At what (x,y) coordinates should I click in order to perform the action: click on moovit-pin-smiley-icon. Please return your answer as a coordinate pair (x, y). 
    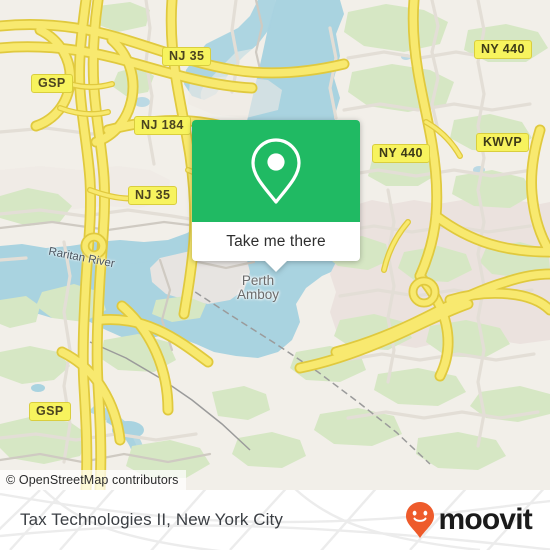
    Looking at the image, I should click on (420, 520).